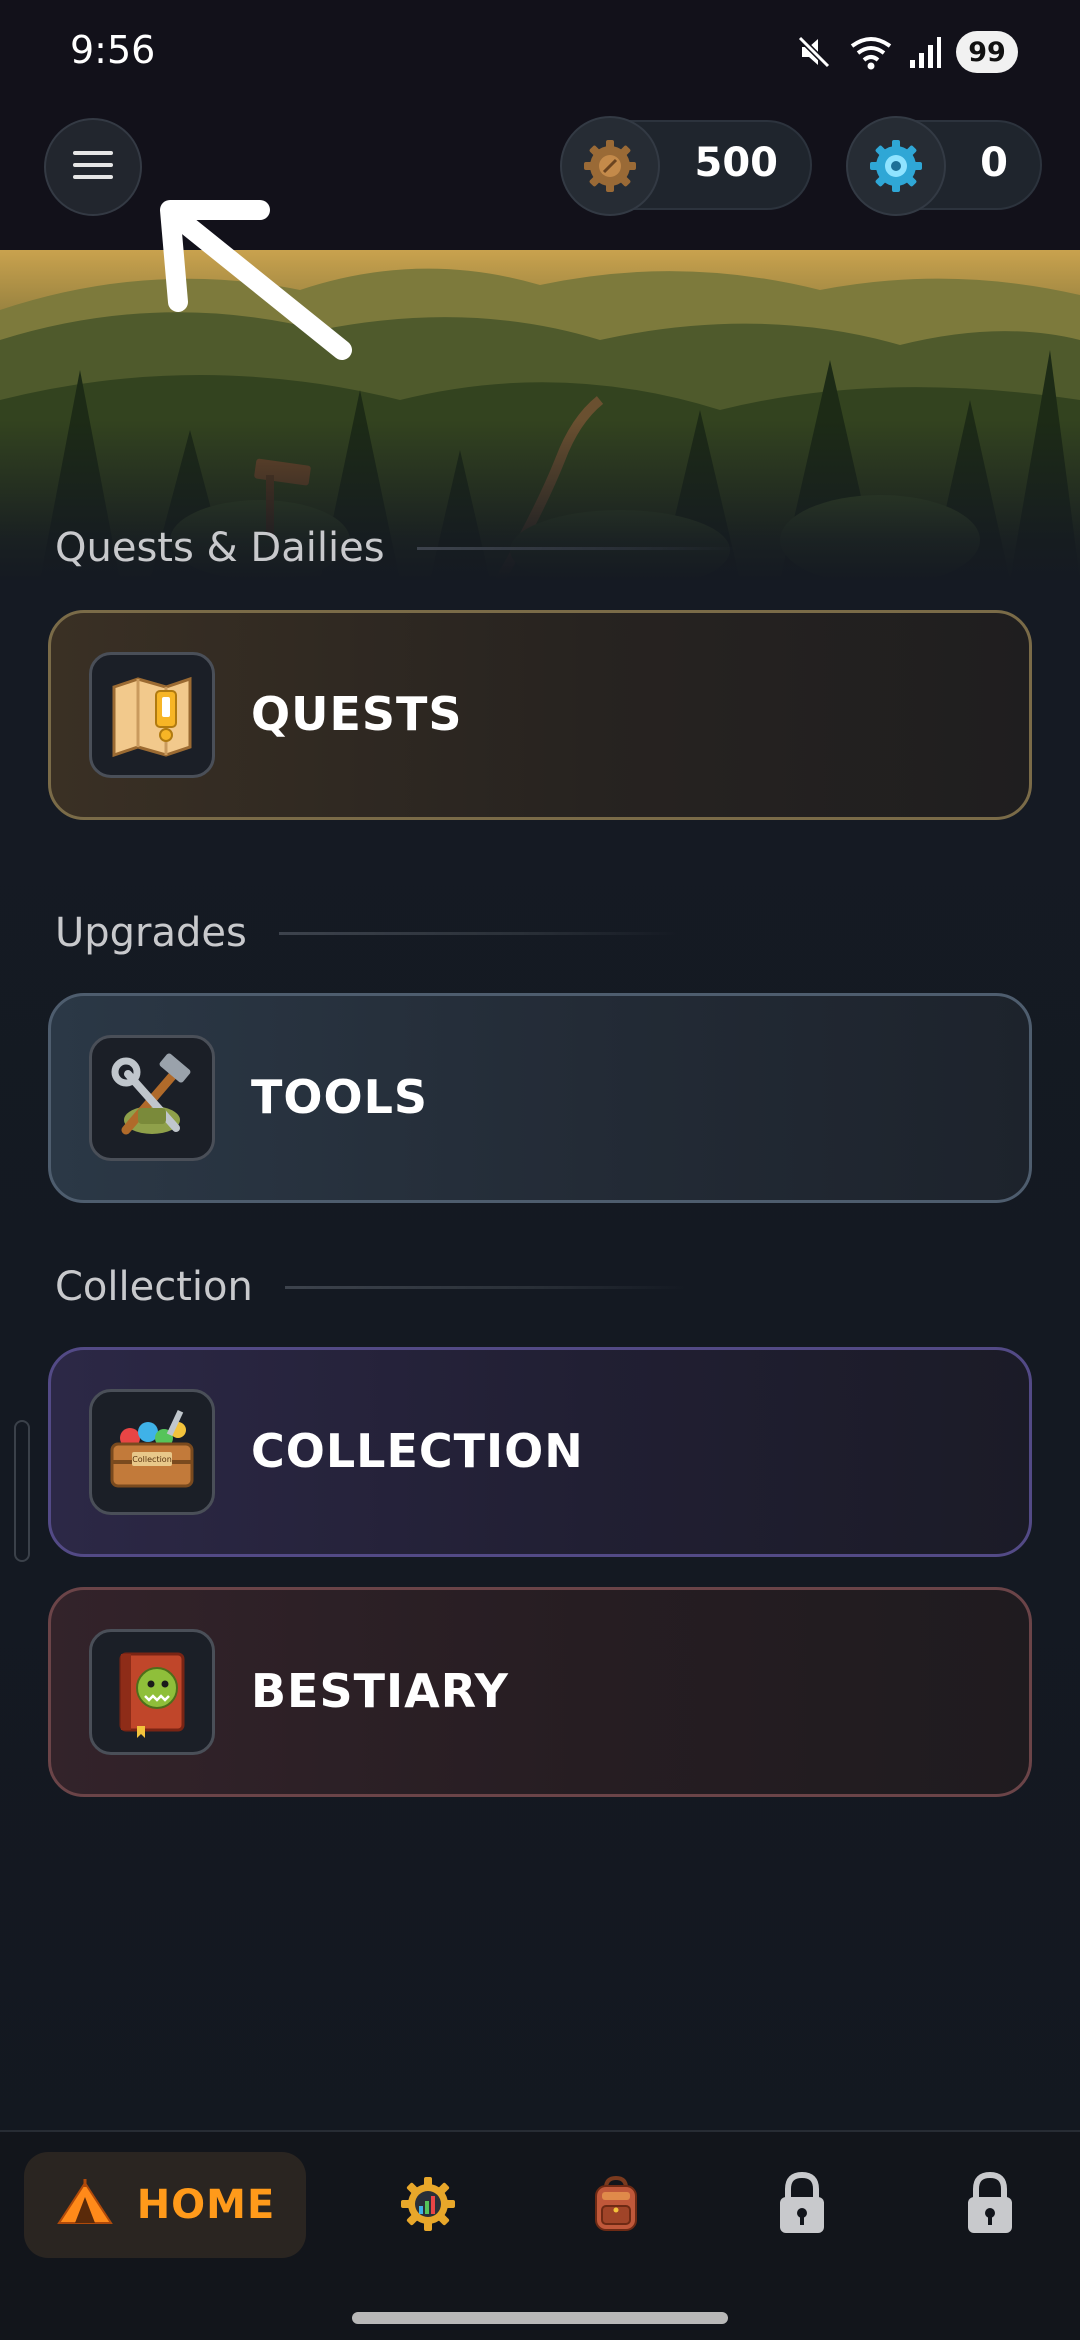 The image size is (1080, 2340). I want to click on treasure-chest-icon: Collection, so click(152, 1452).